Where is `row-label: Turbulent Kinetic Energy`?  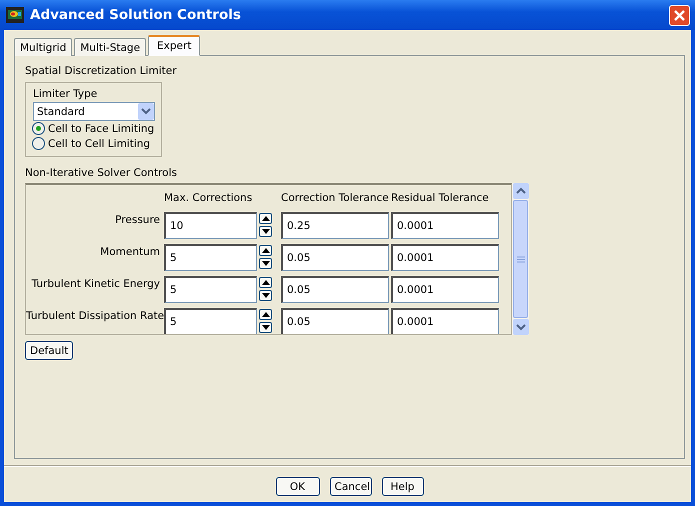 row-label: Turbulent Kinetic Energy is located at coordinates (95, 283).